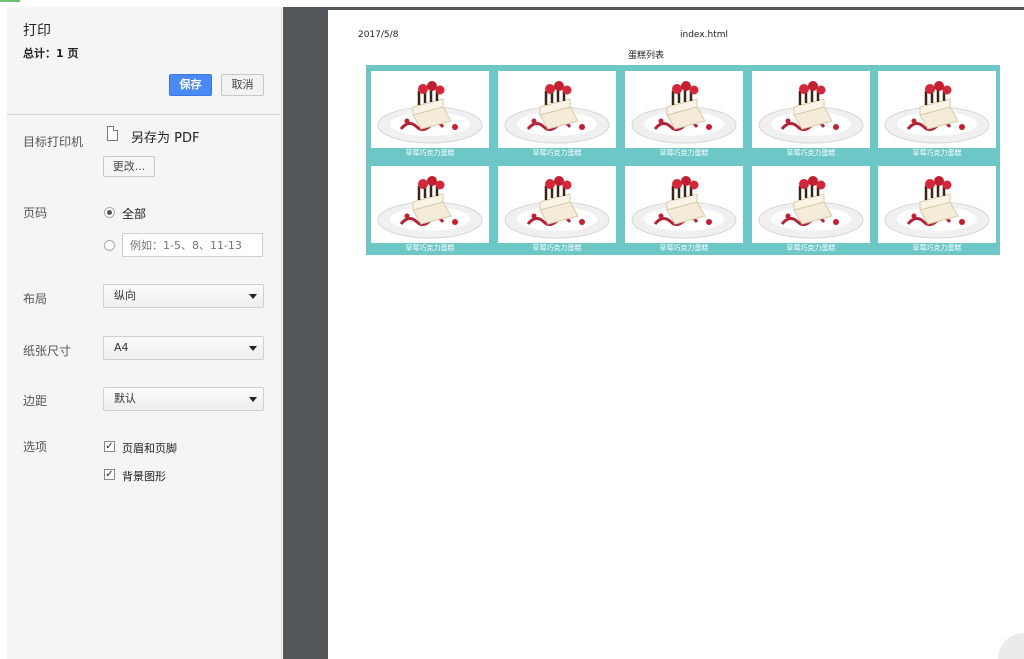 Image resolution: width=1024 pixels, height=659 pixels. I want to click on paper-size-value: A4, so click(121, 347).